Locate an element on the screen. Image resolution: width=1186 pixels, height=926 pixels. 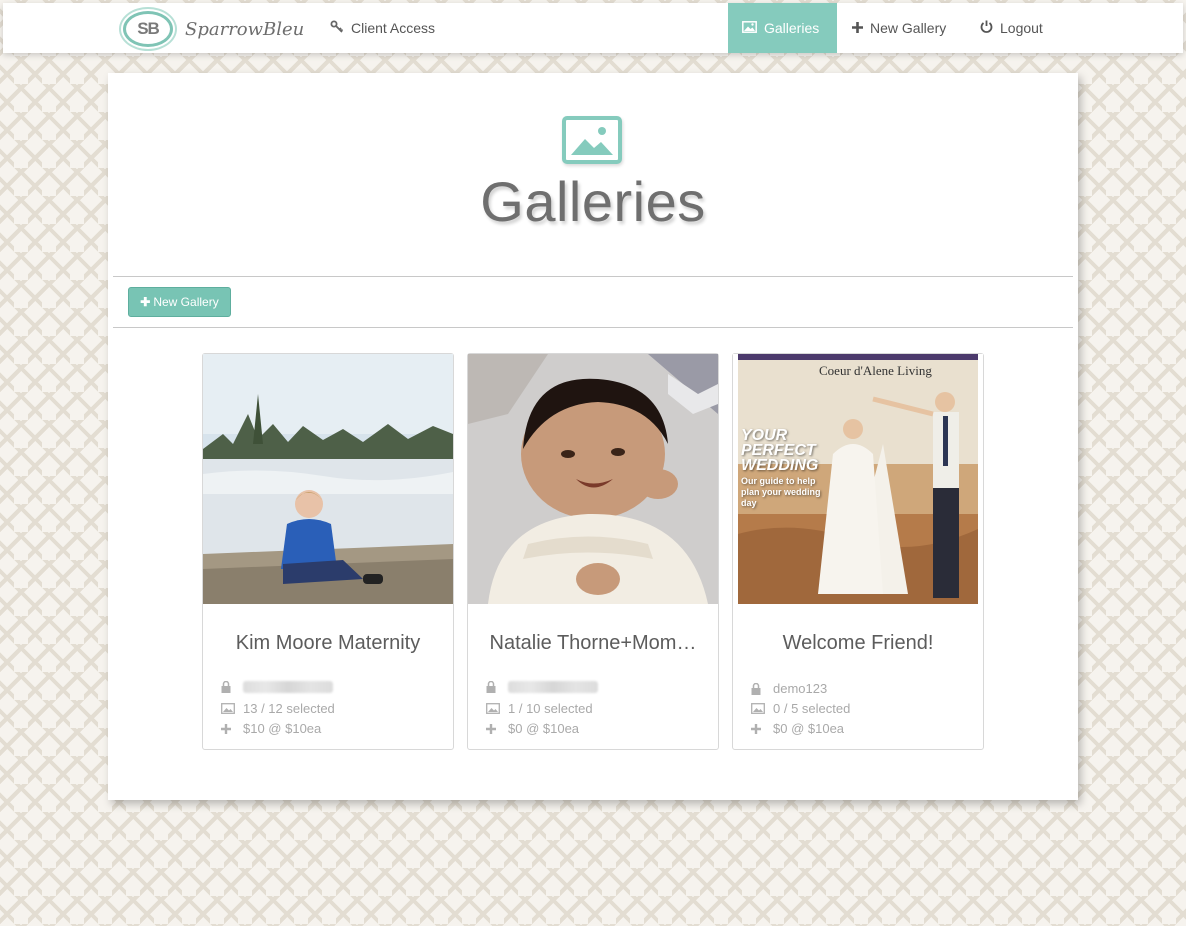
gallery-selected-text: 0 / 5 selected is located at coordinates (812, 708).